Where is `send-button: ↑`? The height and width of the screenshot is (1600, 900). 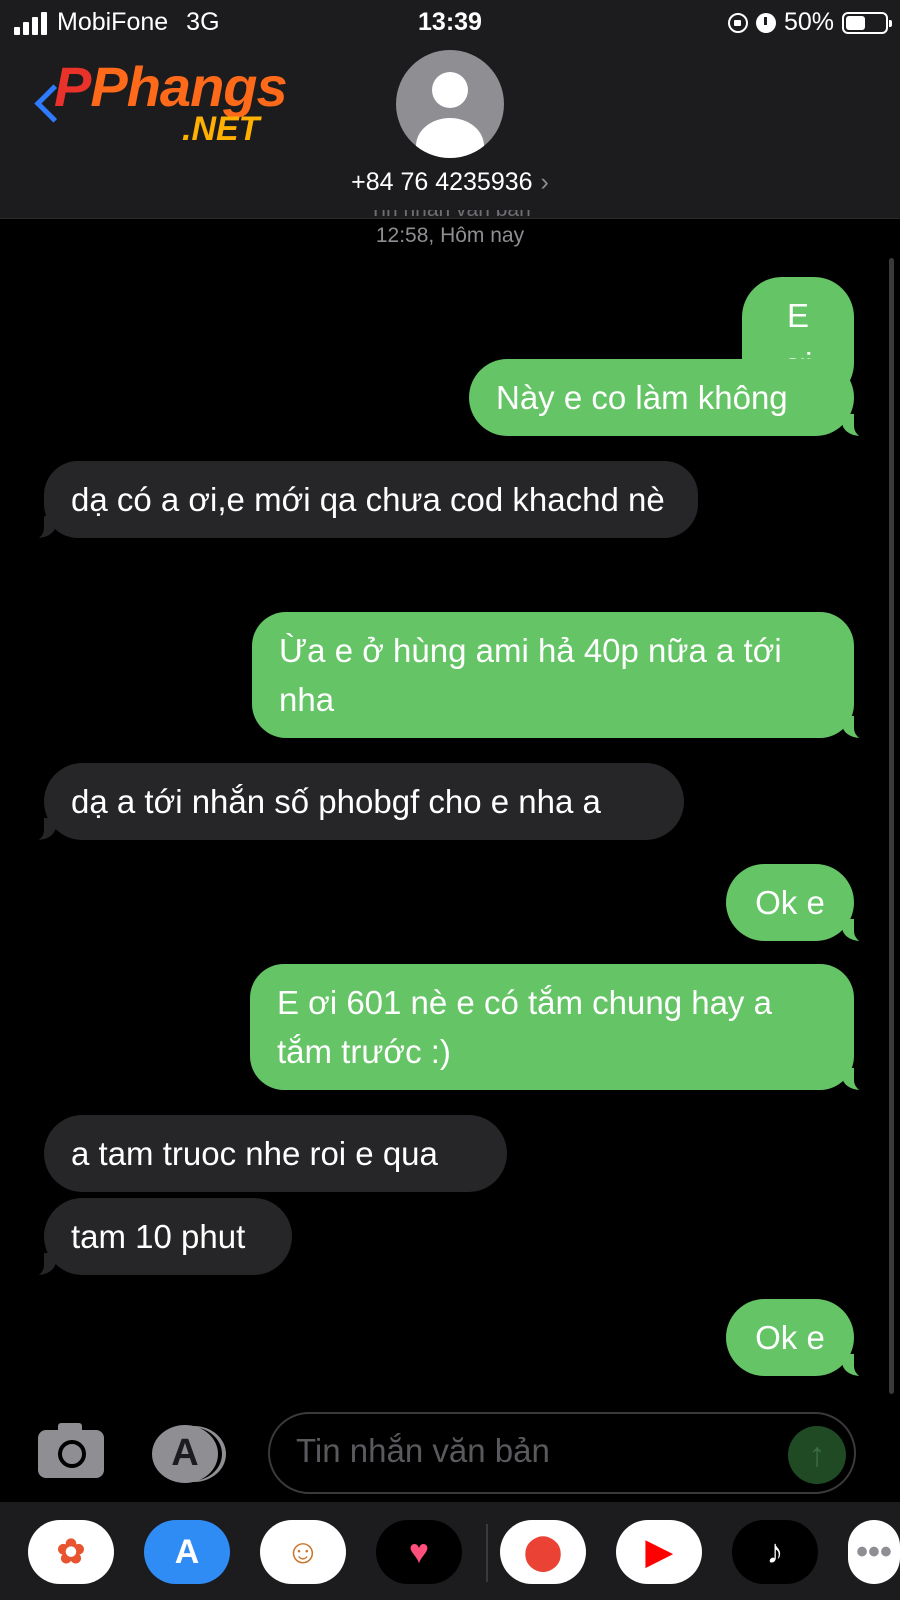
send-button: ↑ is located at coordinates (817, 1455).